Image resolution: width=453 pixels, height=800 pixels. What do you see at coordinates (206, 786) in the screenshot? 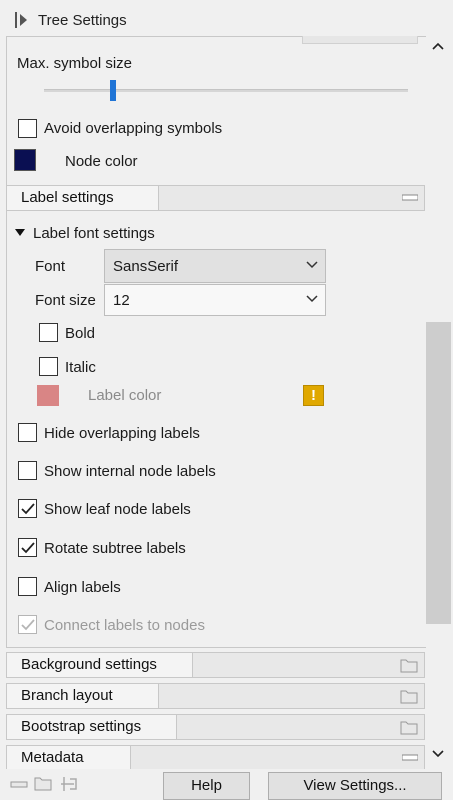
I see `help-button: Help` at bounding box center [206, 786].